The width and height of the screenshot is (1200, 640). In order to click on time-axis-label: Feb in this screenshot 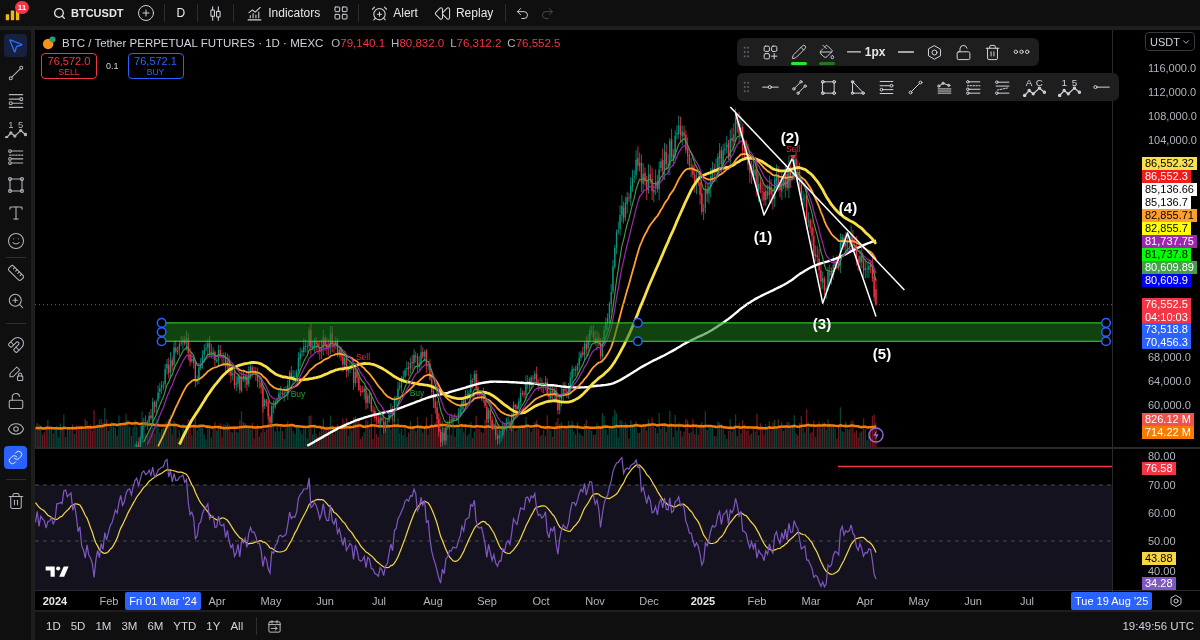, I will do `click(109, 600)`.